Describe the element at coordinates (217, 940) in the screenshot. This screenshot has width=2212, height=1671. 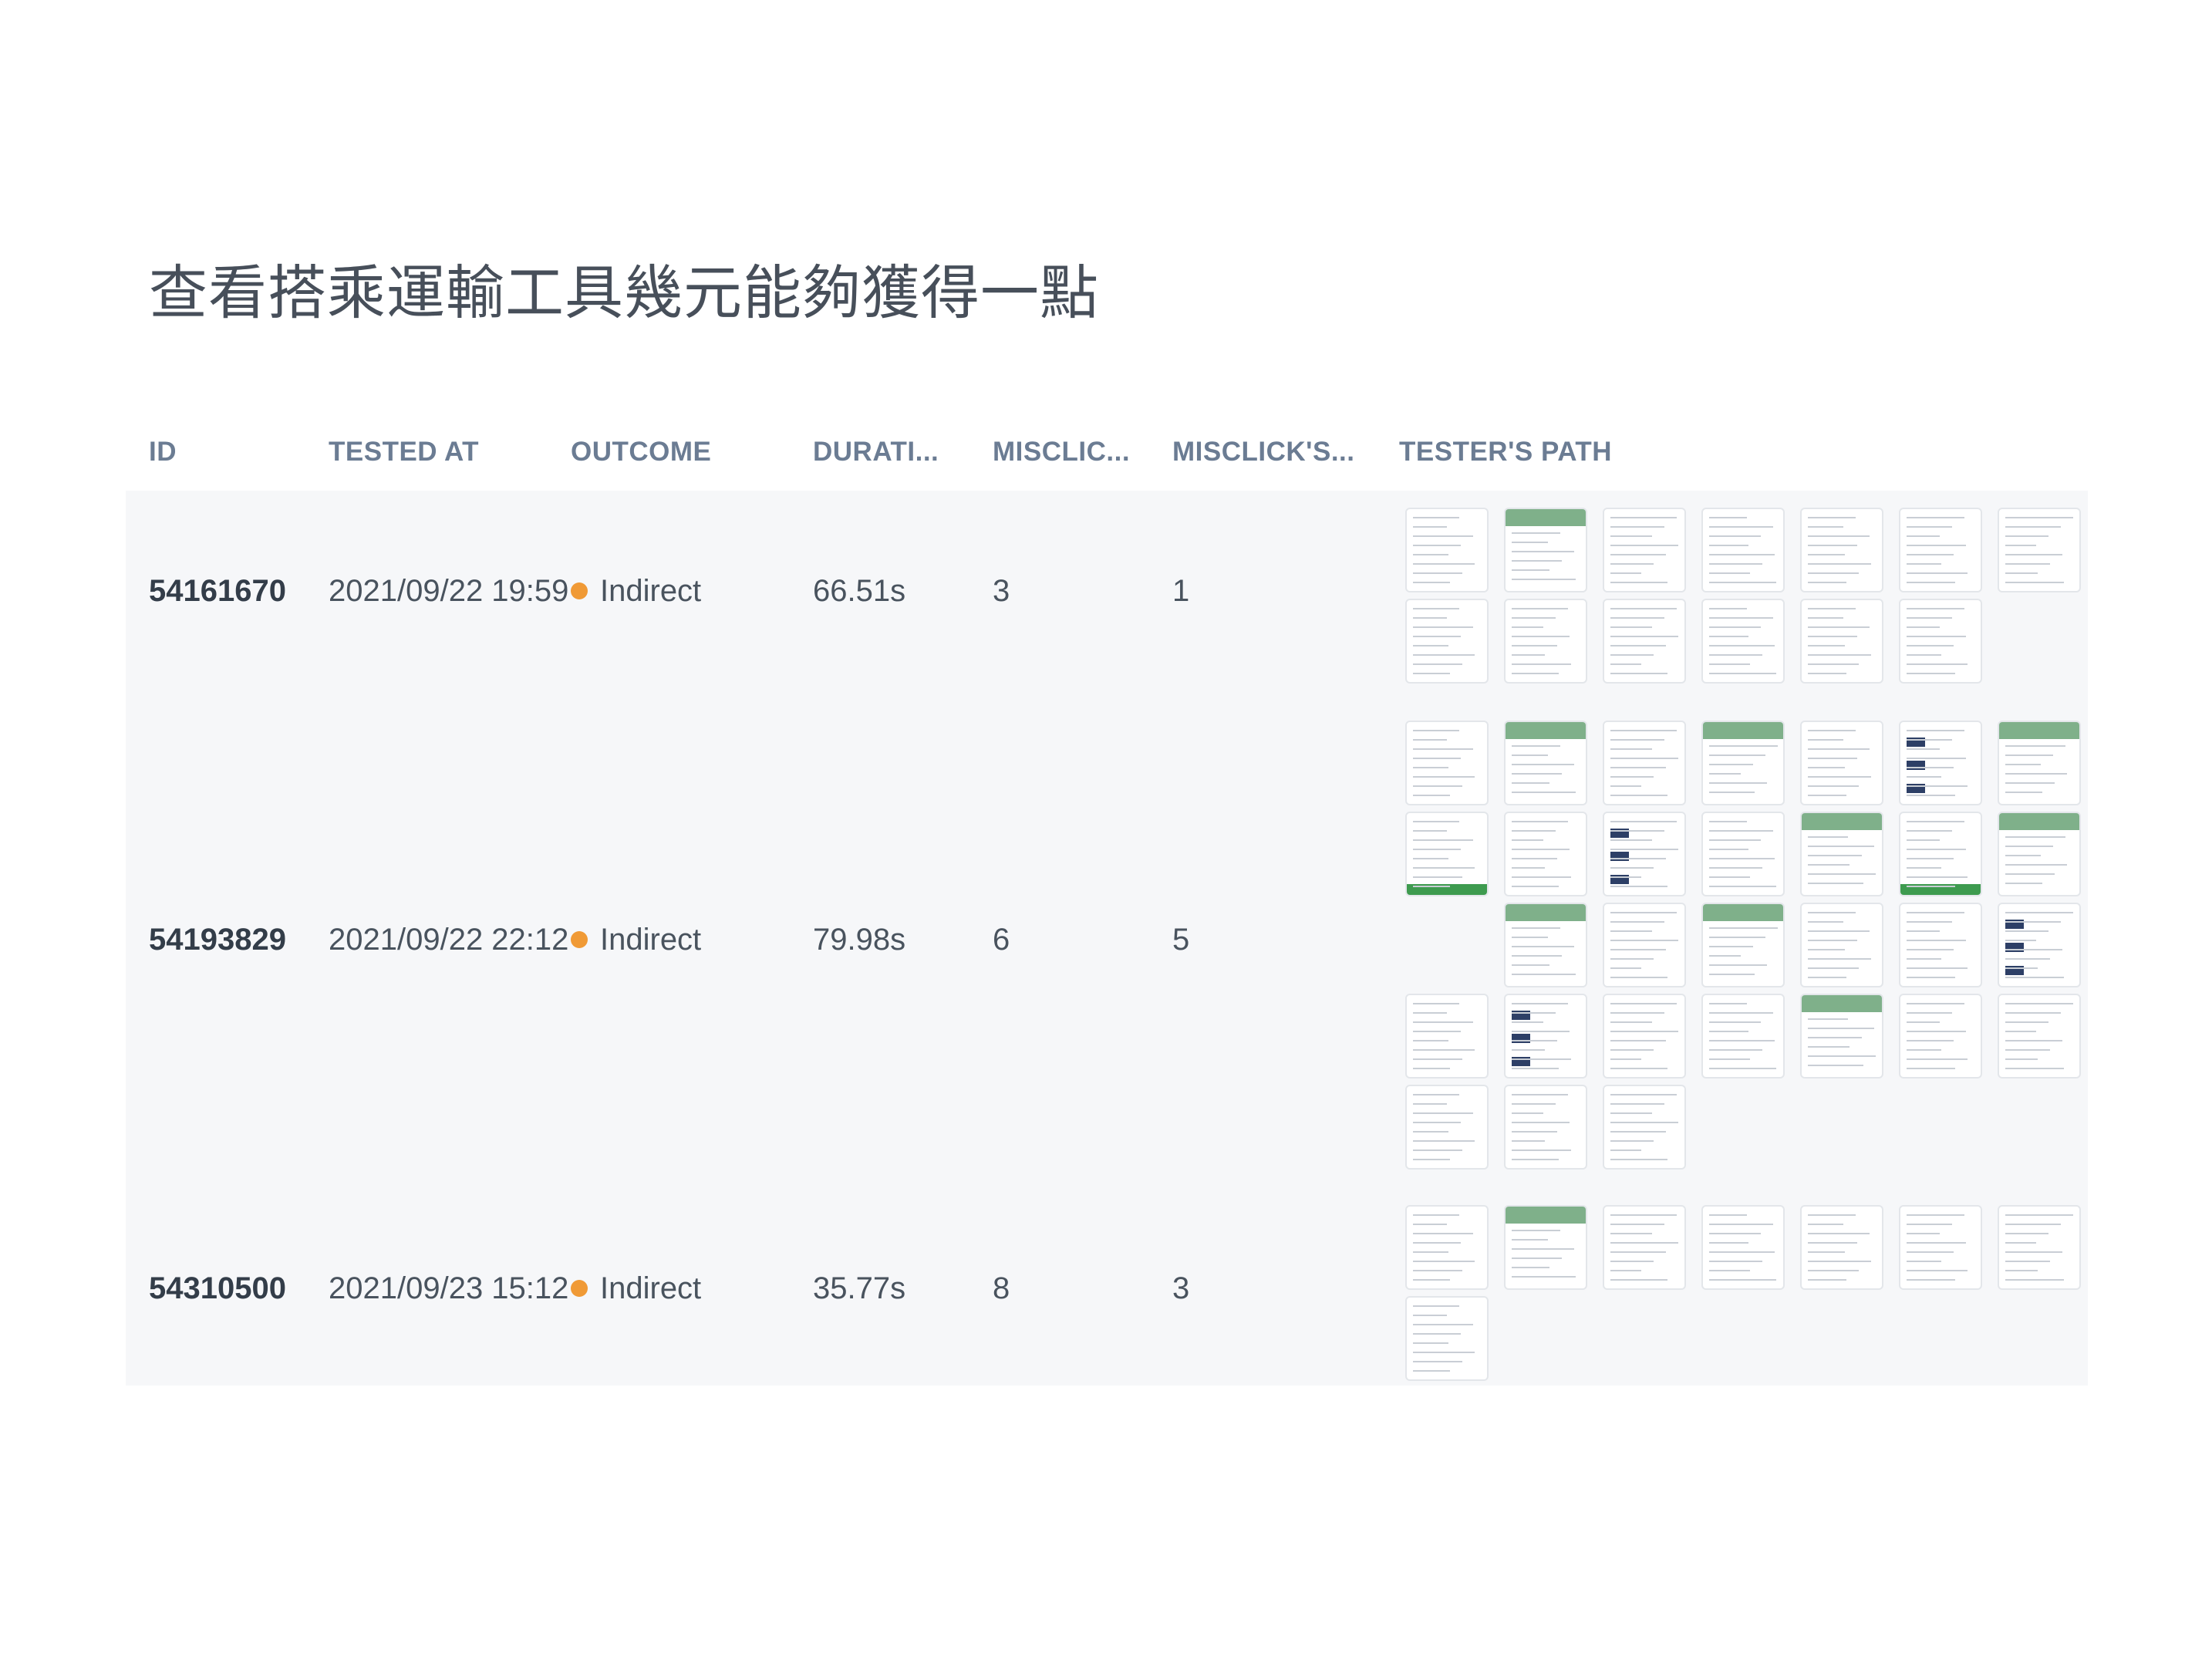
I see `row-id: 54193829` at that location.